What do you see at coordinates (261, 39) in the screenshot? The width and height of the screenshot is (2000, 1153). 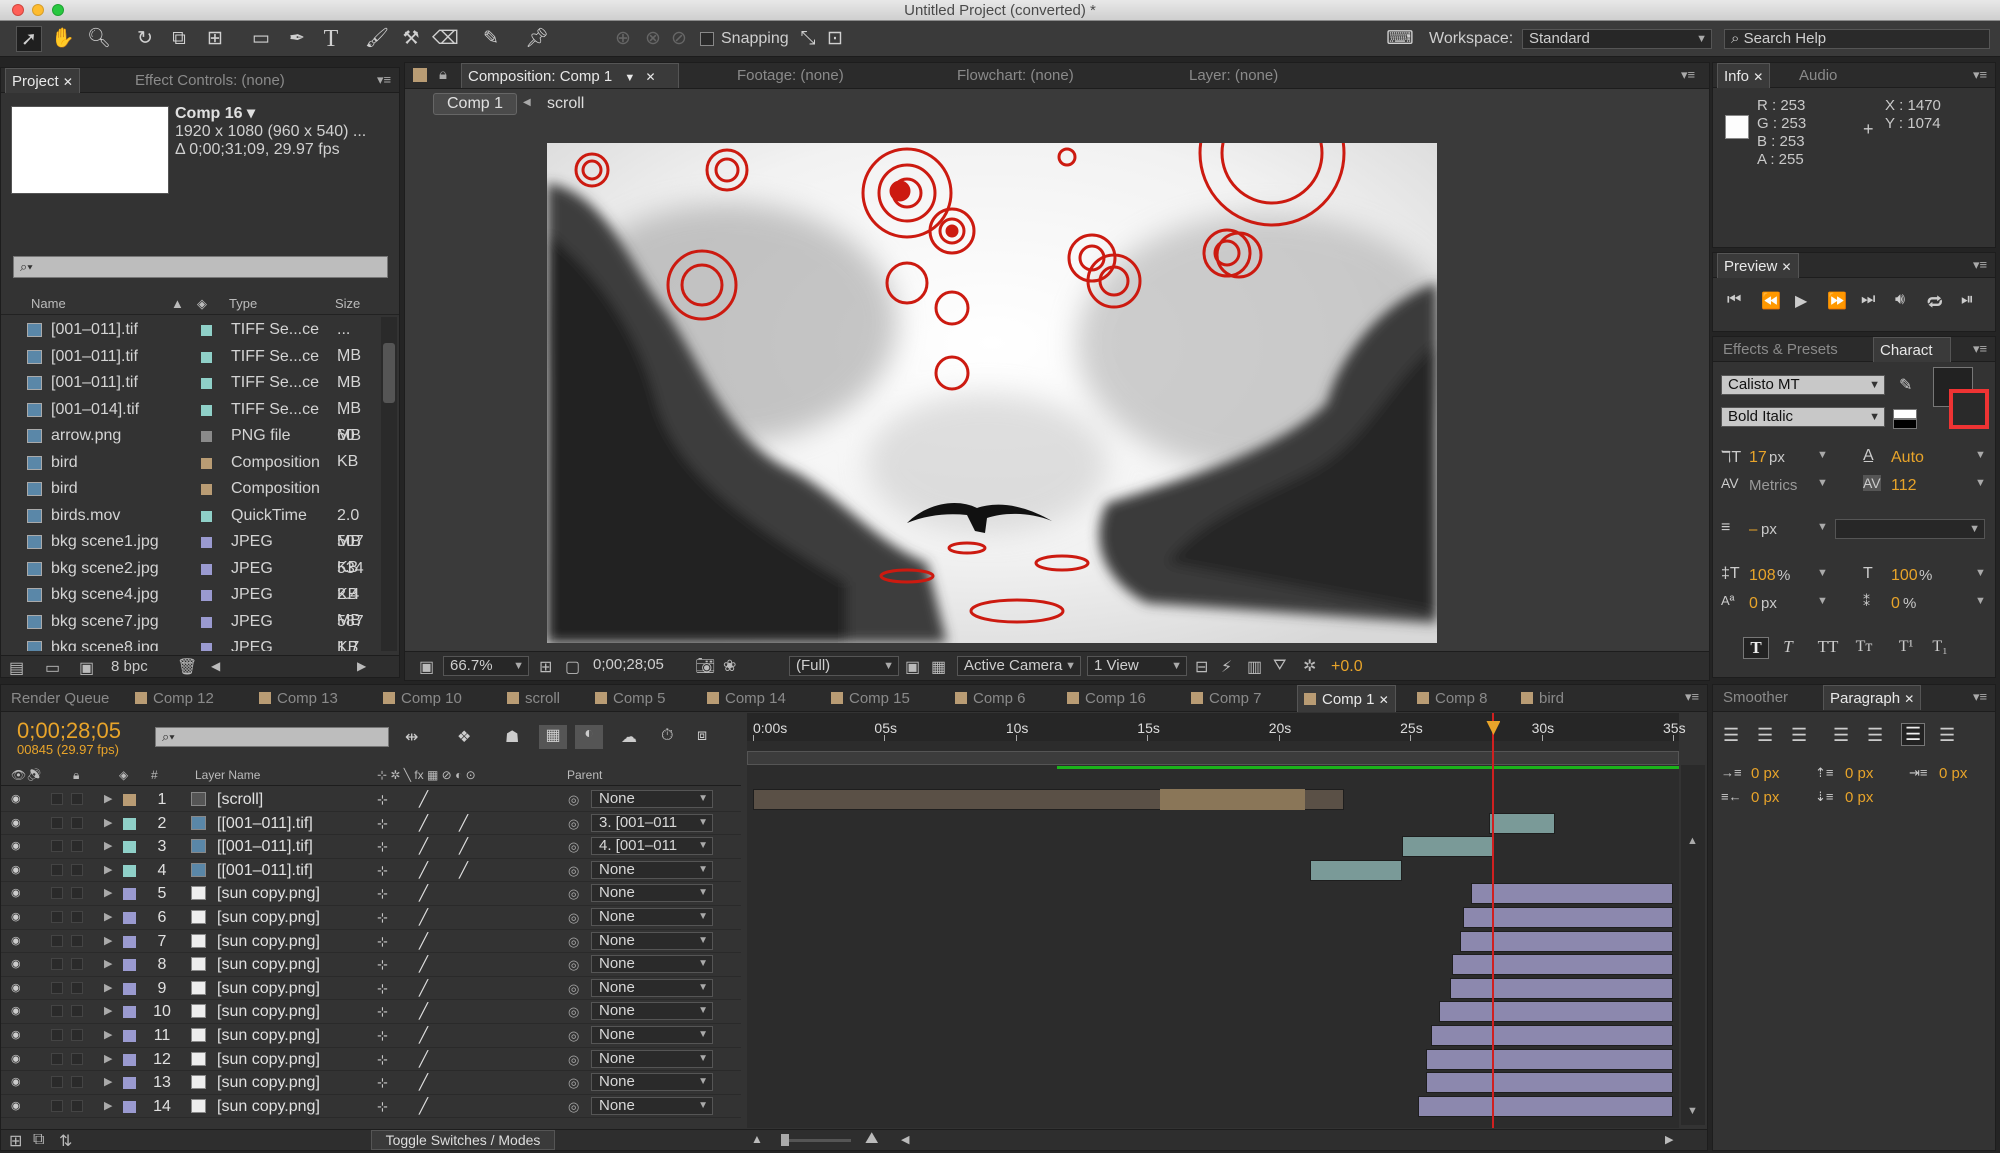 I see `rectangle-tool-icon: ▭` at bounding box center [261, 39].